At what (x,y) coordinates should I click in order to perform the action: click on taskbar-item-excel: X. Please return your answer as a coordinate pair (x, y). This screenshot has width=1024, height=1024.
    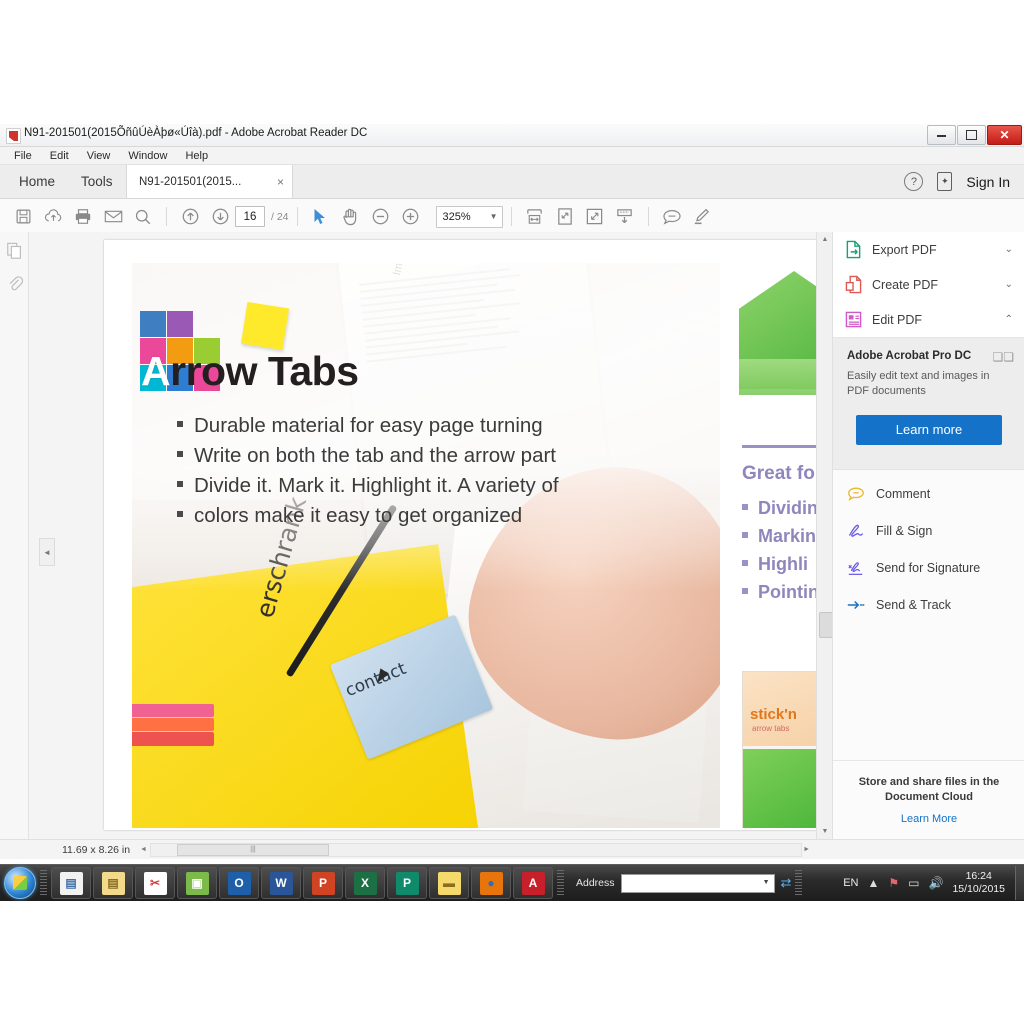
    Looking at the image, I should click on (365, 883).